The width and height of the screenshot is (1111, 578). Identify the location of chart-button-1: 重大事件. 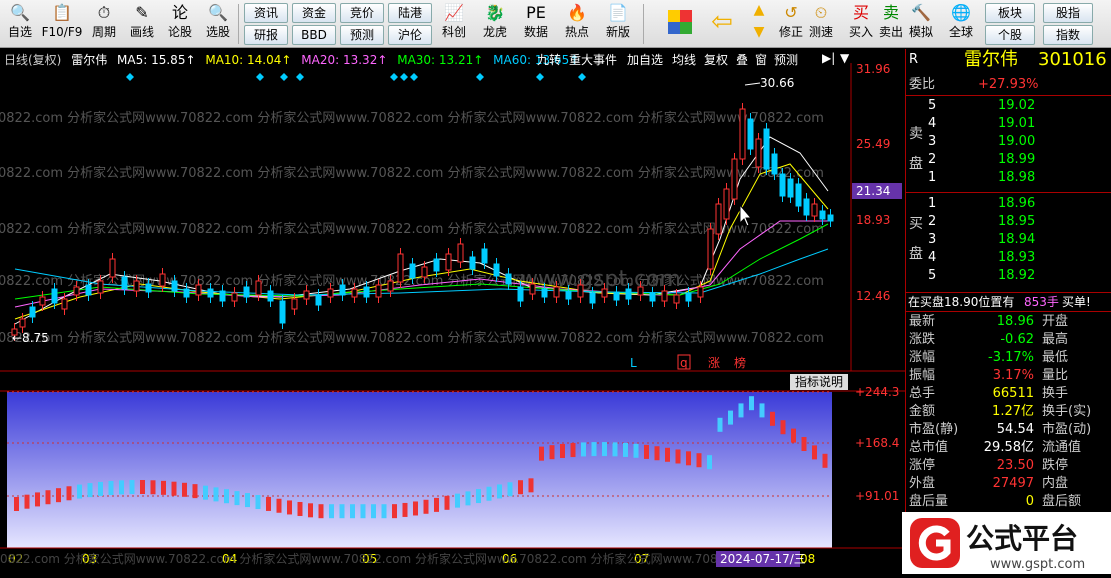
(593, 59).